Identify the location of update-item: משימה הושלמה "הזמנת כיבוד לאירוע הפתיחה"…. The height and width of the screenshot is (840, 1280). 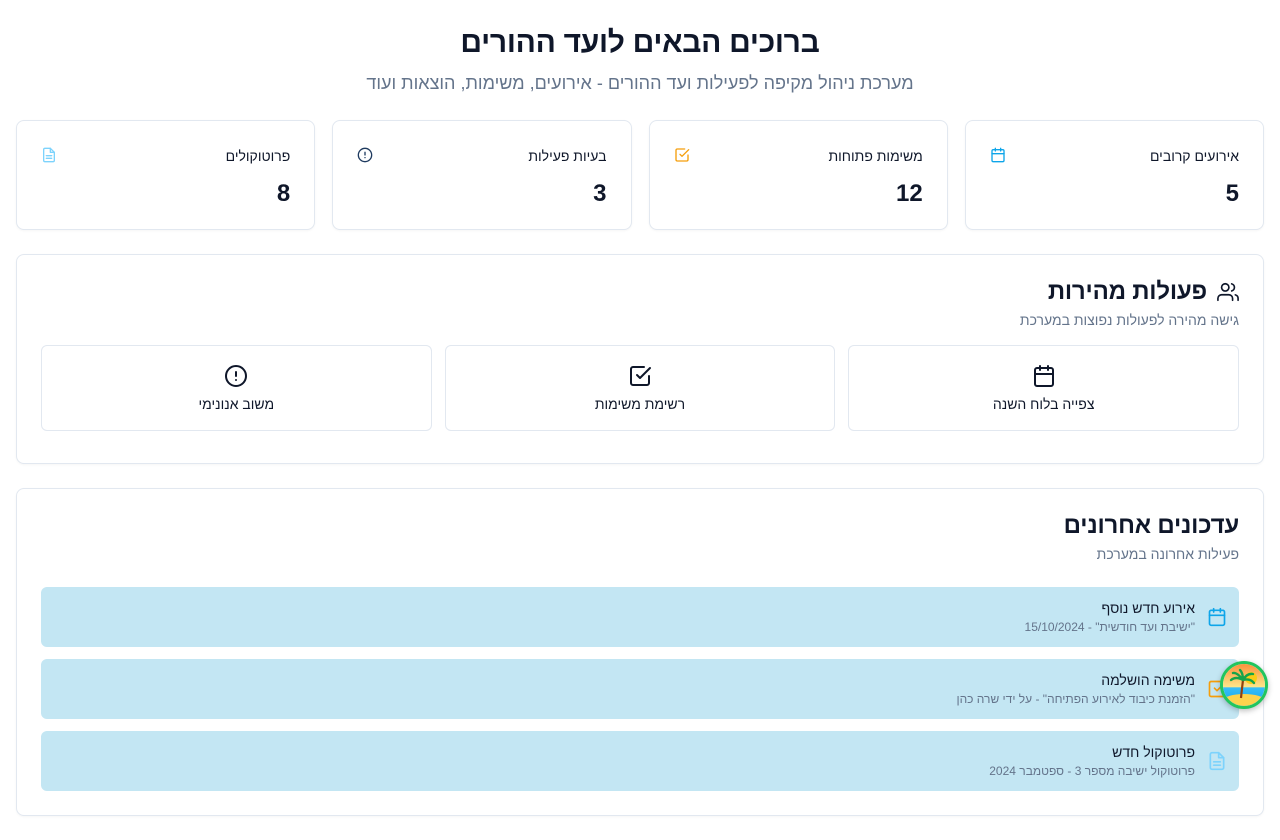
(640, 689).